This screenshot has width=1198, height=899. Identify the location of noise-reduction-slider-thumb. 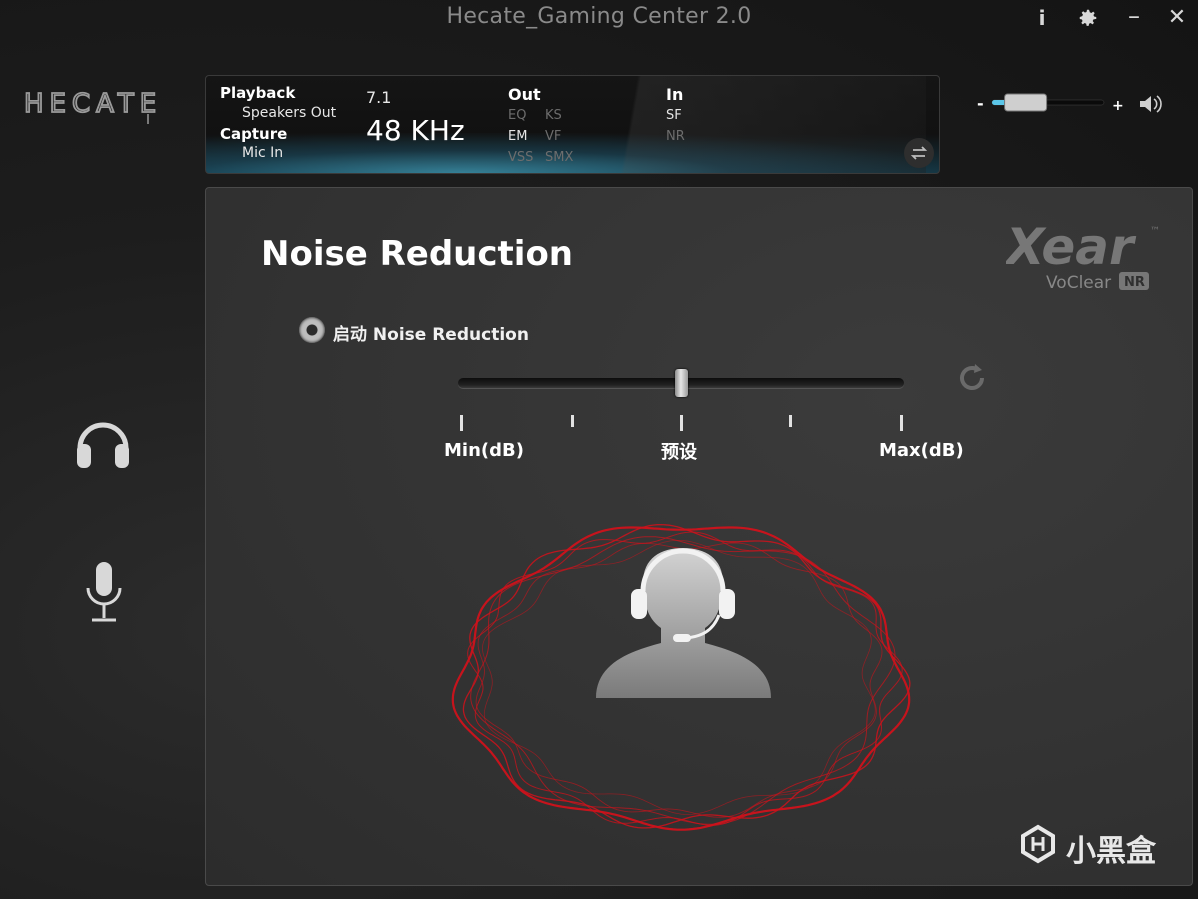
(681, 383).